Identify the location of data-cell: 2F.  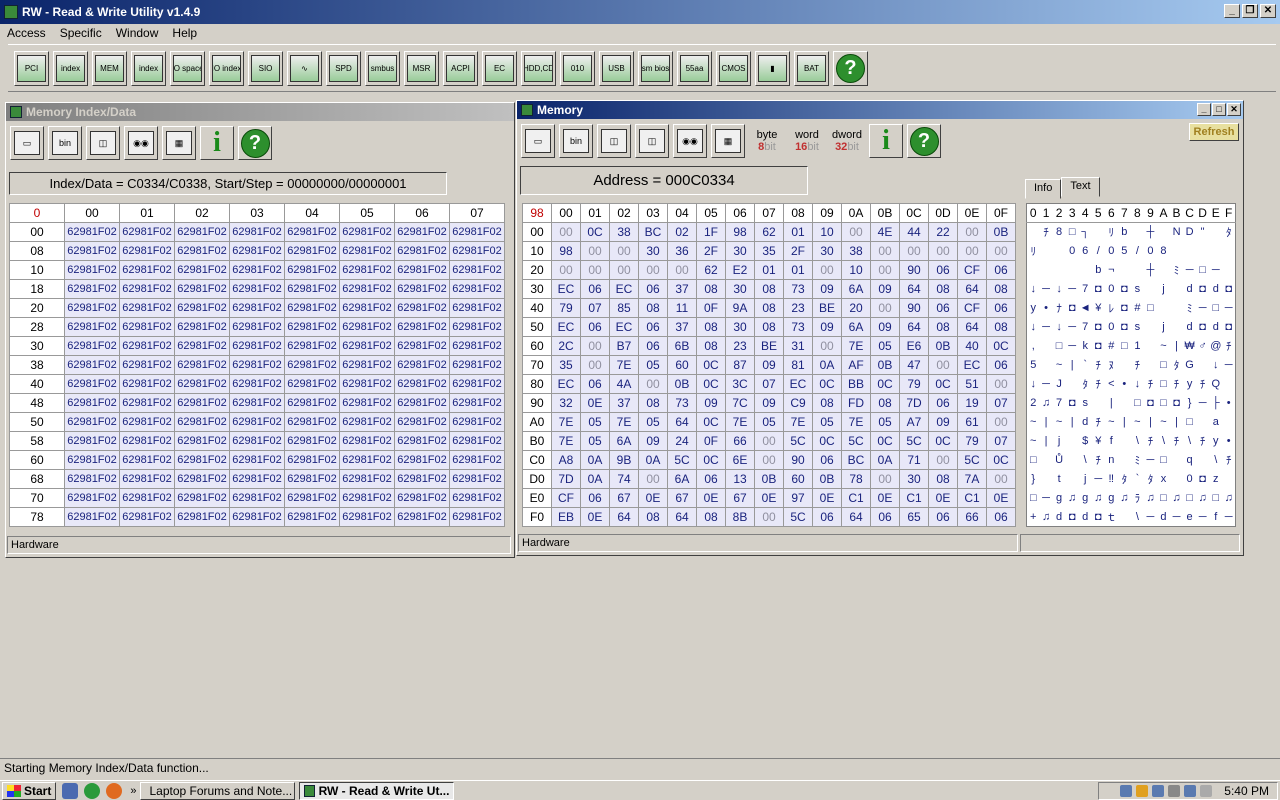
(711, 251).